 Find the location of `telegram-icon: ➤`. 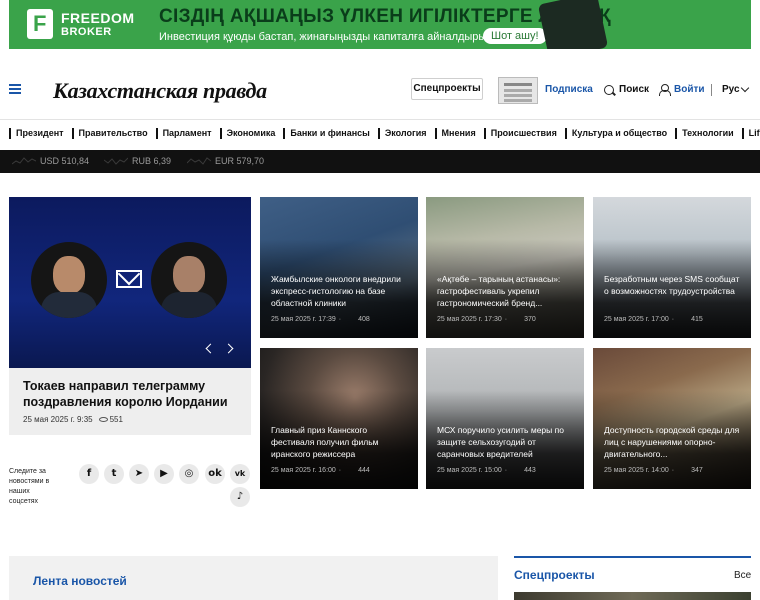

telegram-icon: ➤ is located at coordinates (139, 474).